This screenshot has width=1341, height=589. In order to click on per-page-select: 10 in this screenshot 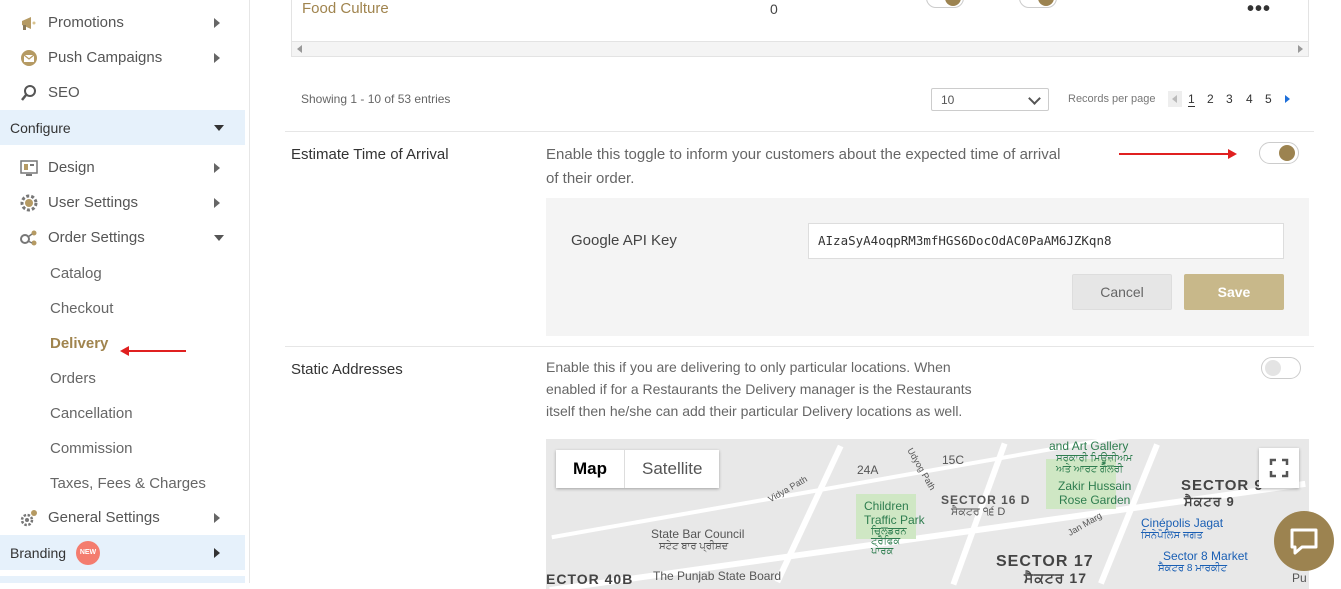, I will do `click(990, 99)`.